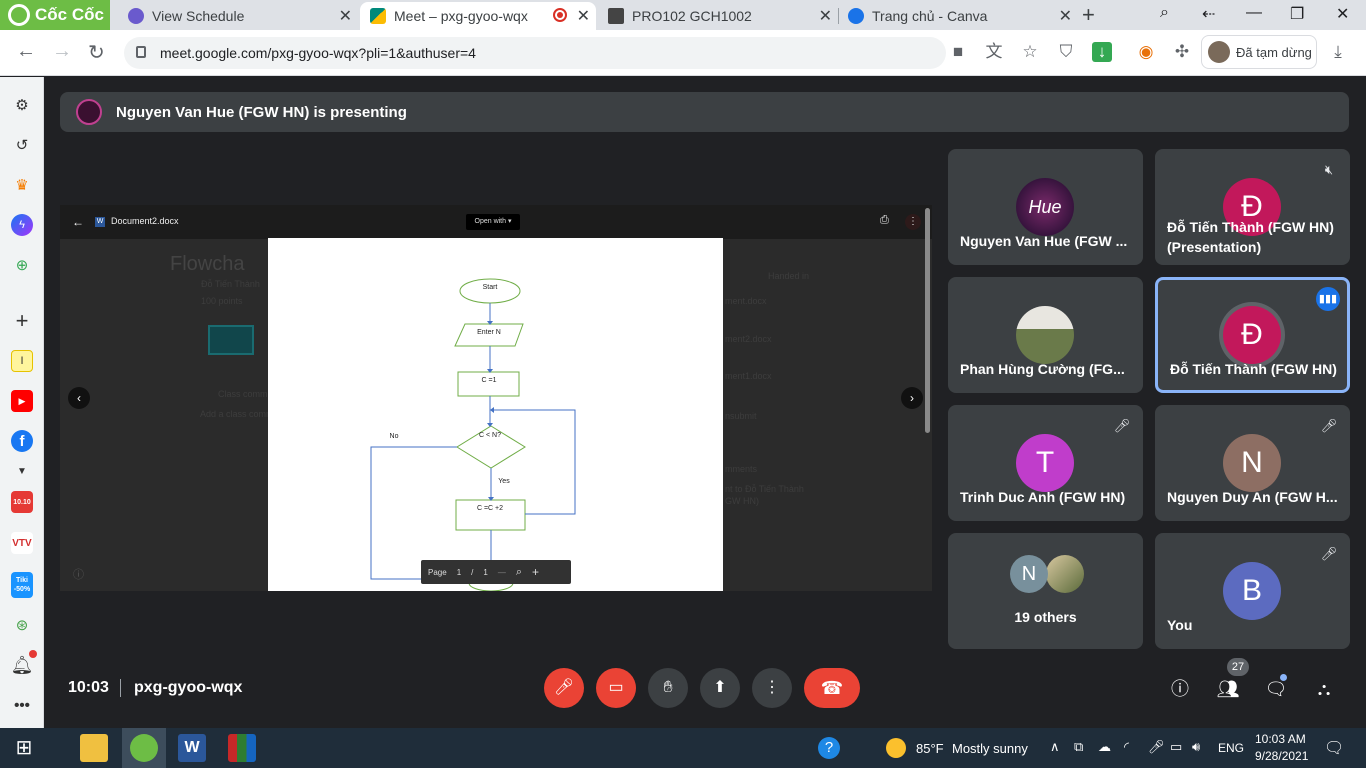  Describe the element at coordinates (1334, 748) in the screenshot. I see `notifications-icon: 🗨︎` at that location.